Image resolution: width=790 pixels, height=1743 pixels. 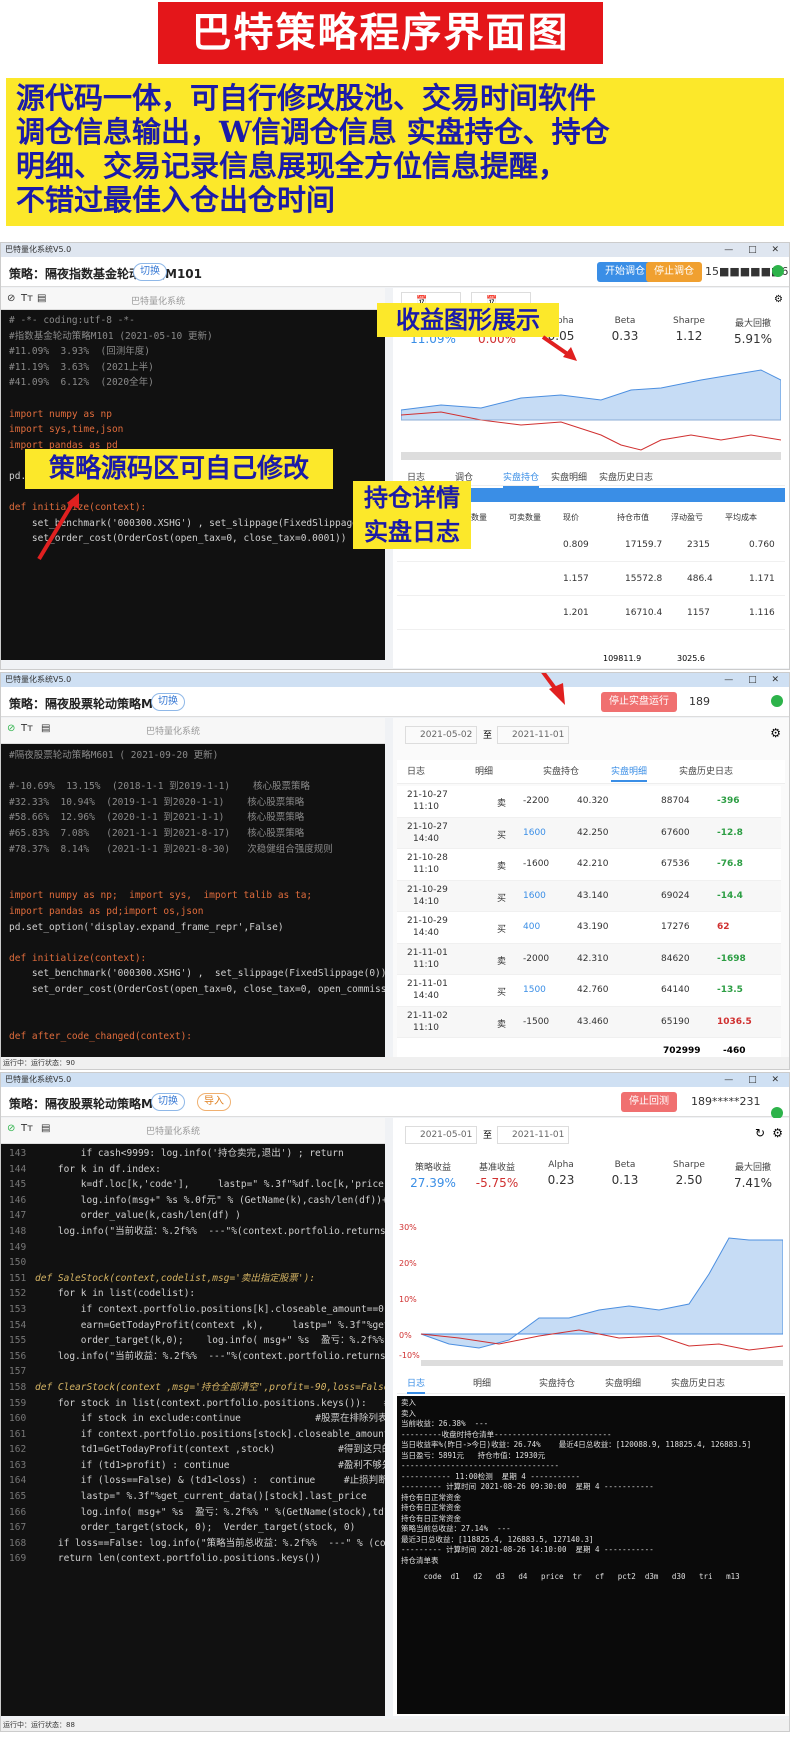 I want to click on line-number: 161, so click(x=18, y=1434).